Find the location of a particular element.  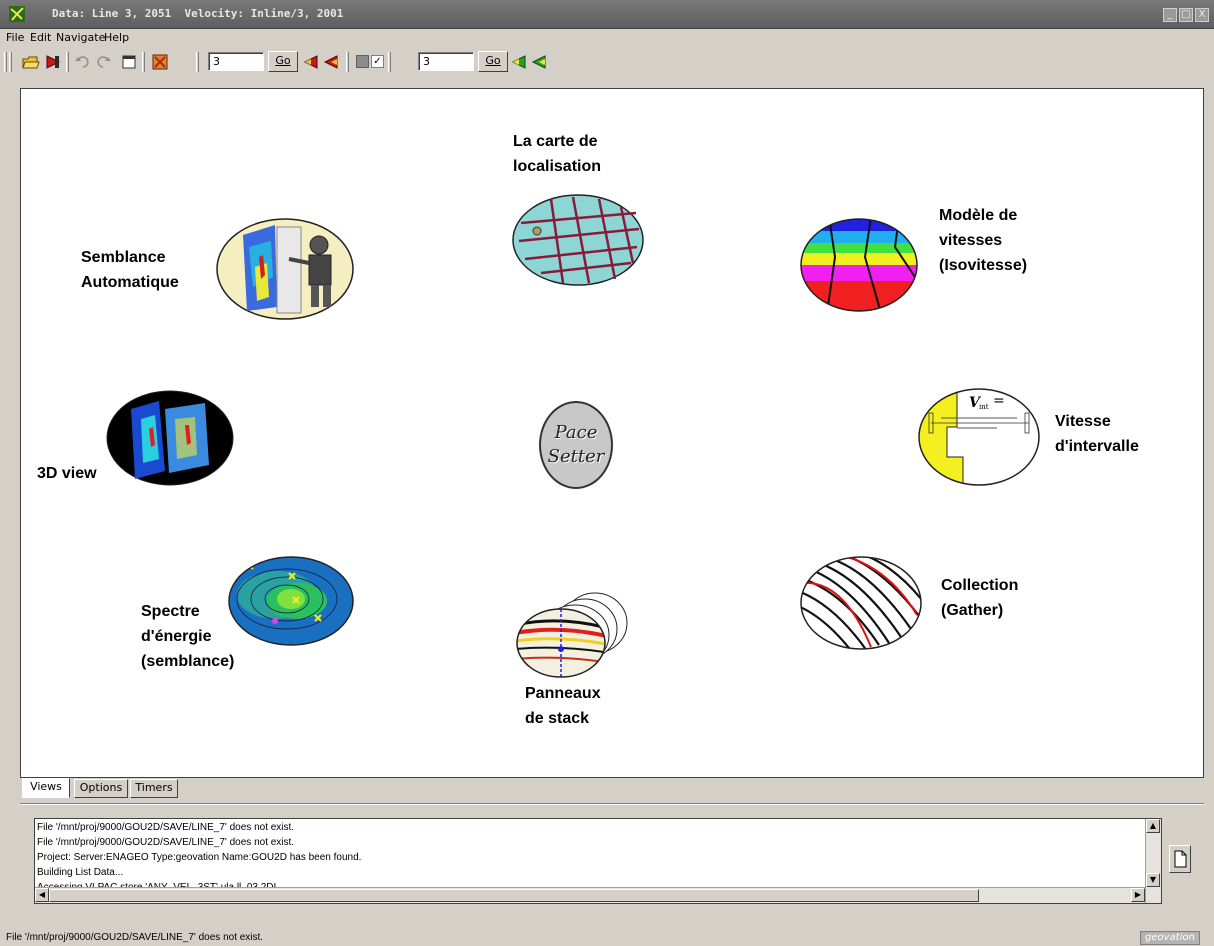

scroll-down-icon: ▼ is located at coordinates (1153, 880).